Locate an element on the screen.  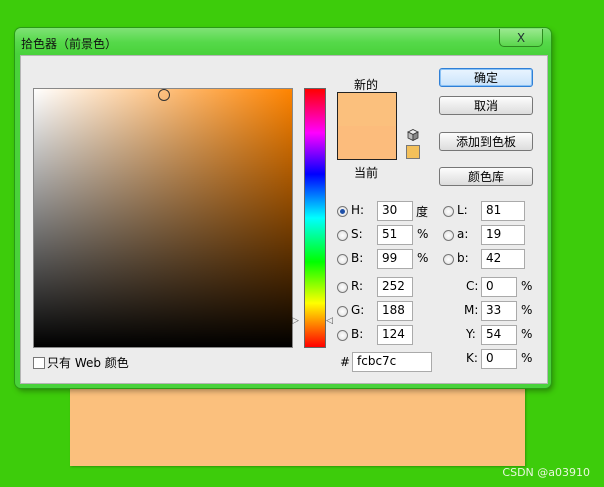
foreground-swatch-behind is located at coordinates (297, 423).